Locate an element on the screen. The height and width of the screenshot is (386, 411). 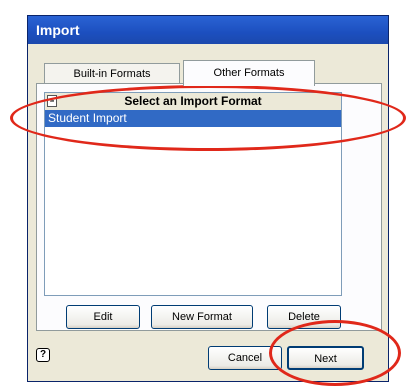
dialog-title: Import is located at coordinates (208, 30).